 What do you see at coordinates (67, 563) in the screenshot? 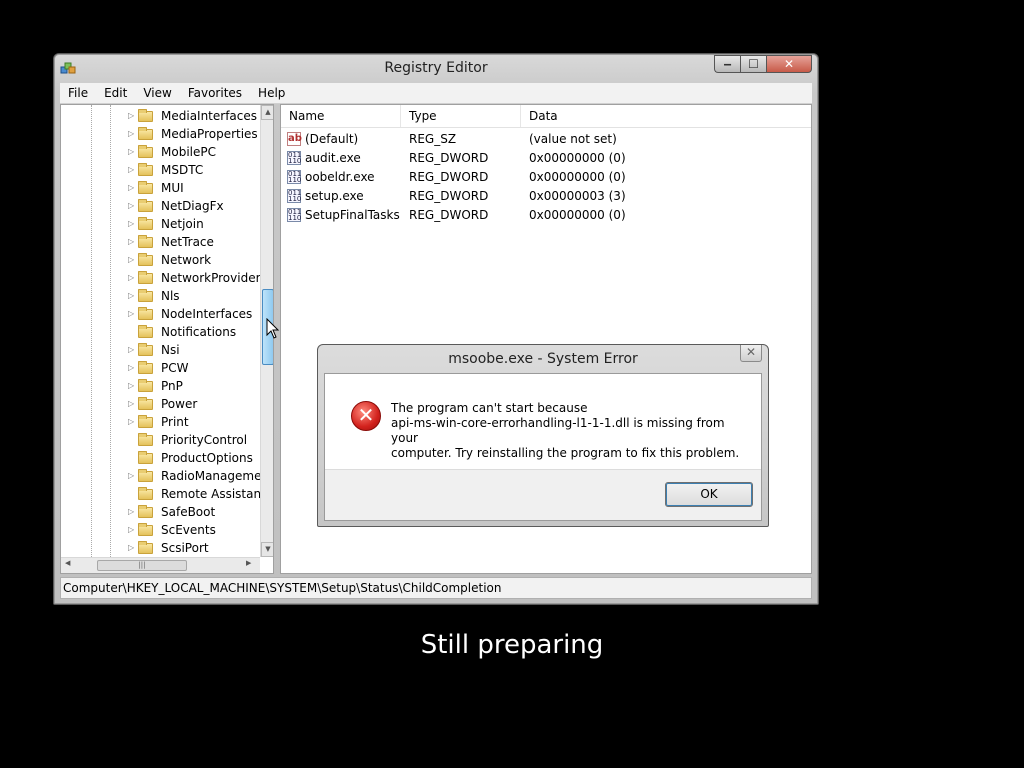
I see `scroll-left-arrow-icon: ◀` at bounding box center [67, 563].